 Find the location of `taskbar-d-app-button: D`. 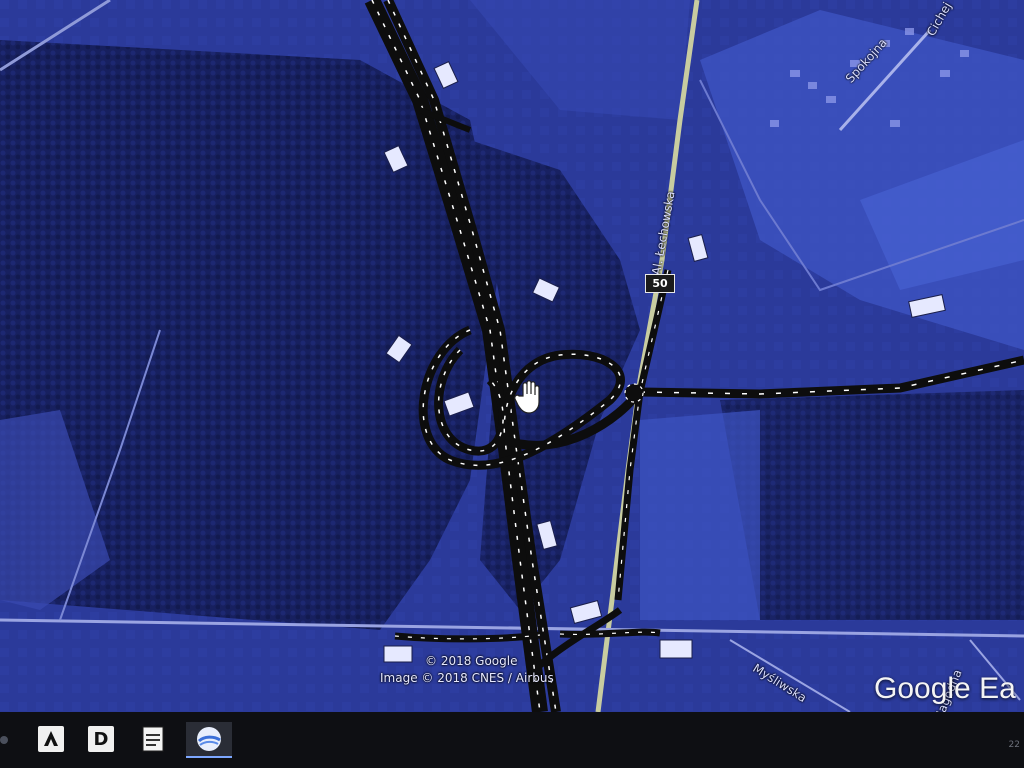

taskbar-d-app-button: D is located at coordinates (101, 739).